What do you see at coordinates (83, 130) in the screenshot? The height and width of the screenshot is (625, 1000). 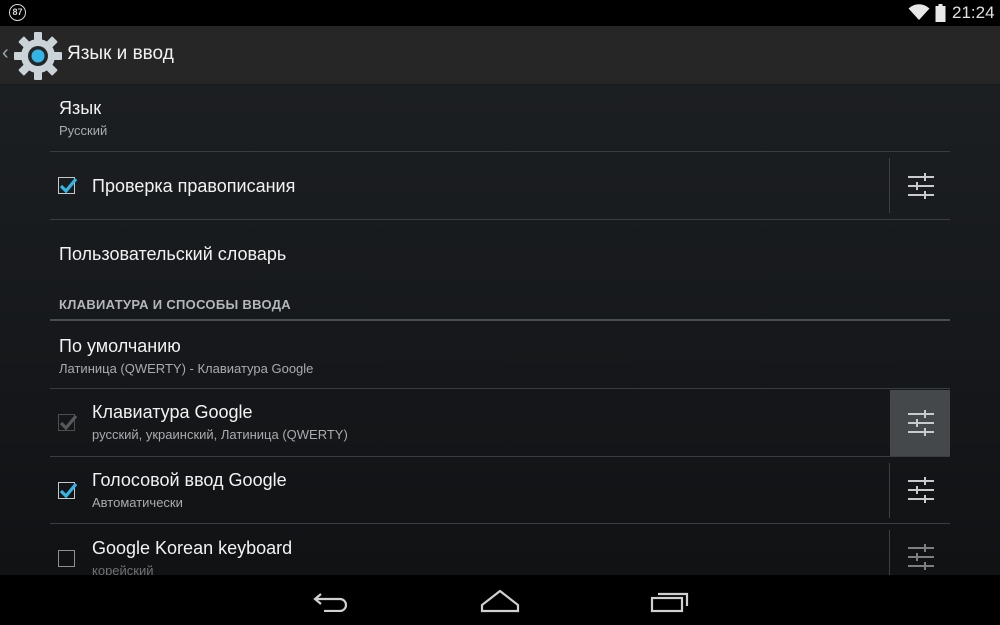 I see `language-summary: Русский` at bounding box center [83, 130].